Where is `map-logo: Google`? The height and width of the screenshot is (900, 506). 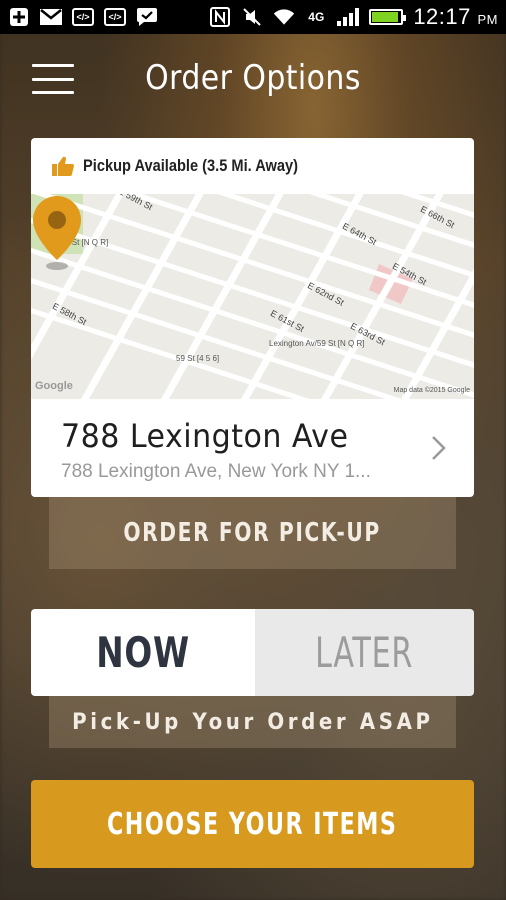
map-logo: Google is located at coordinates (54, 386).